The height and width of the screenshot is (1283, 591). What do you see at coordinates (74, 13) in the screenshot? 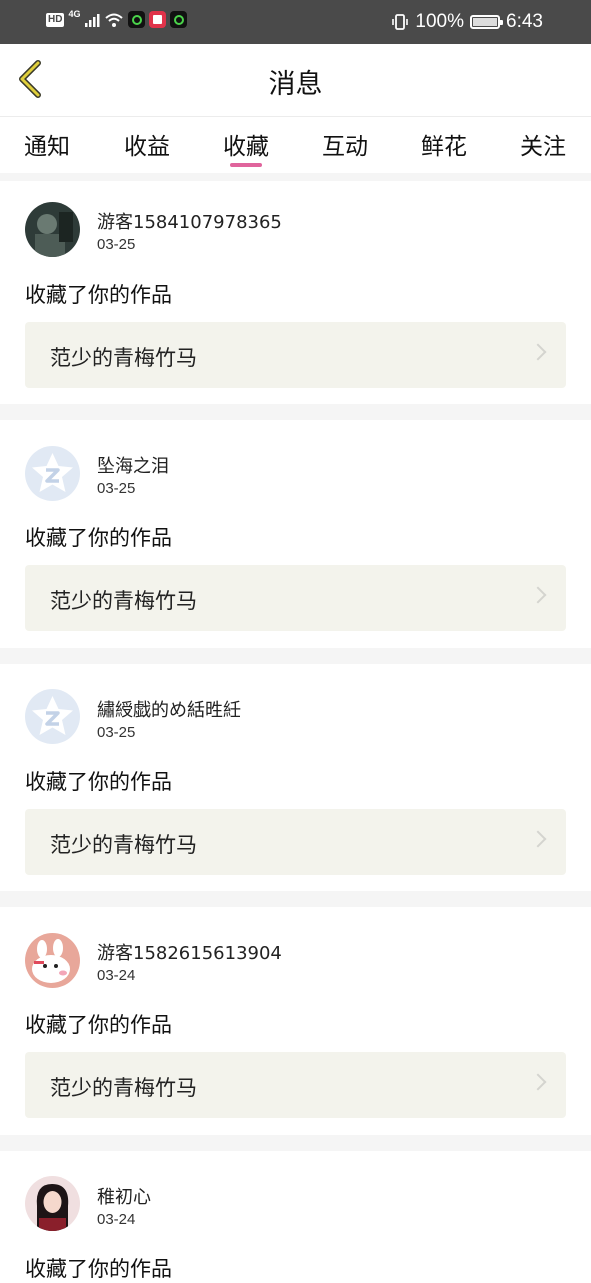
I see `network-type: 4G` at bounding box center [74, 13].